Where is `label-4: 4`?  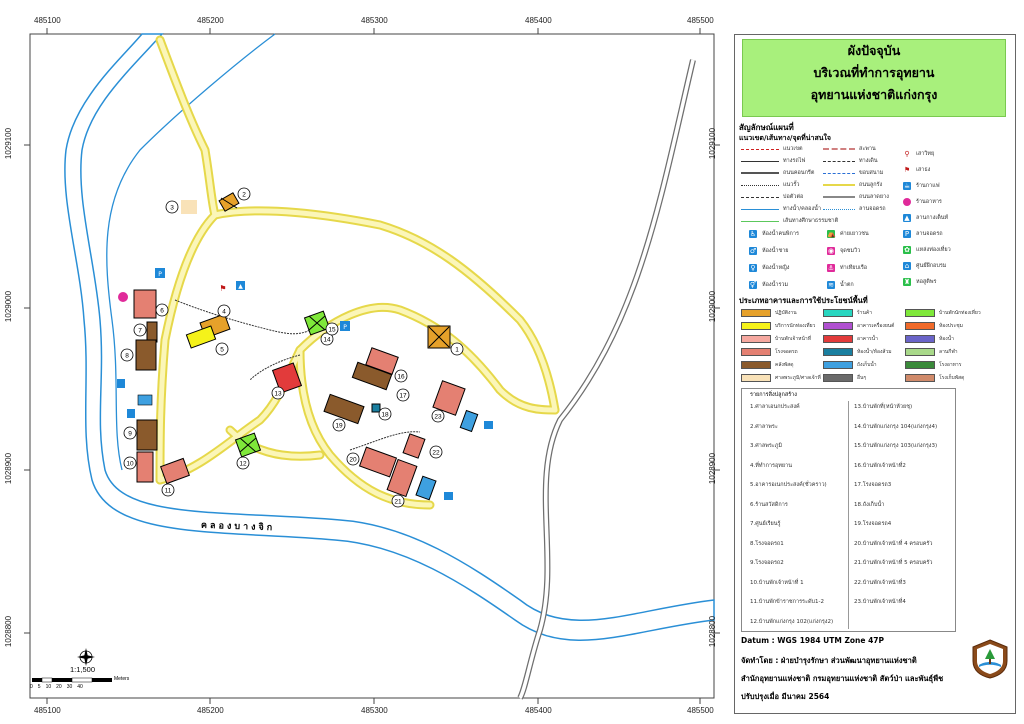
label-4: 4 is located at coordinates (224, 311).